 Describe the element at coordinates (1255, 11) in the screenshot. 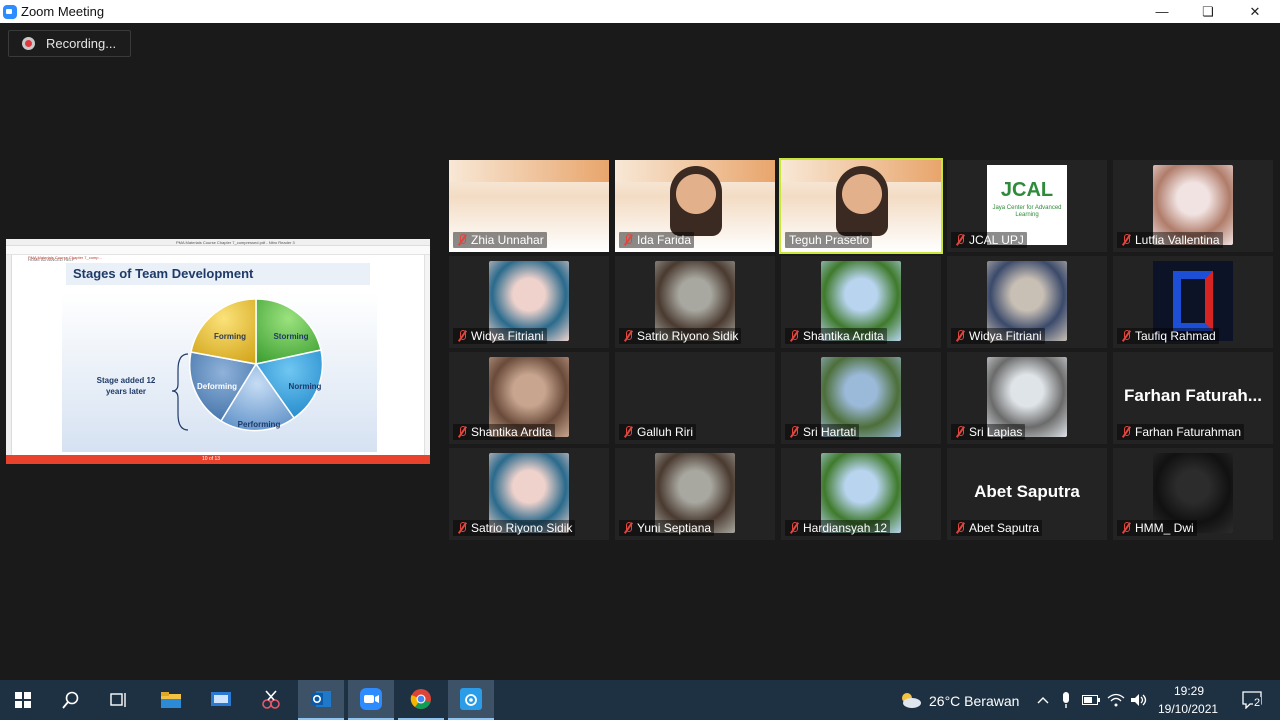

I see `close-button: ✕` at that location.